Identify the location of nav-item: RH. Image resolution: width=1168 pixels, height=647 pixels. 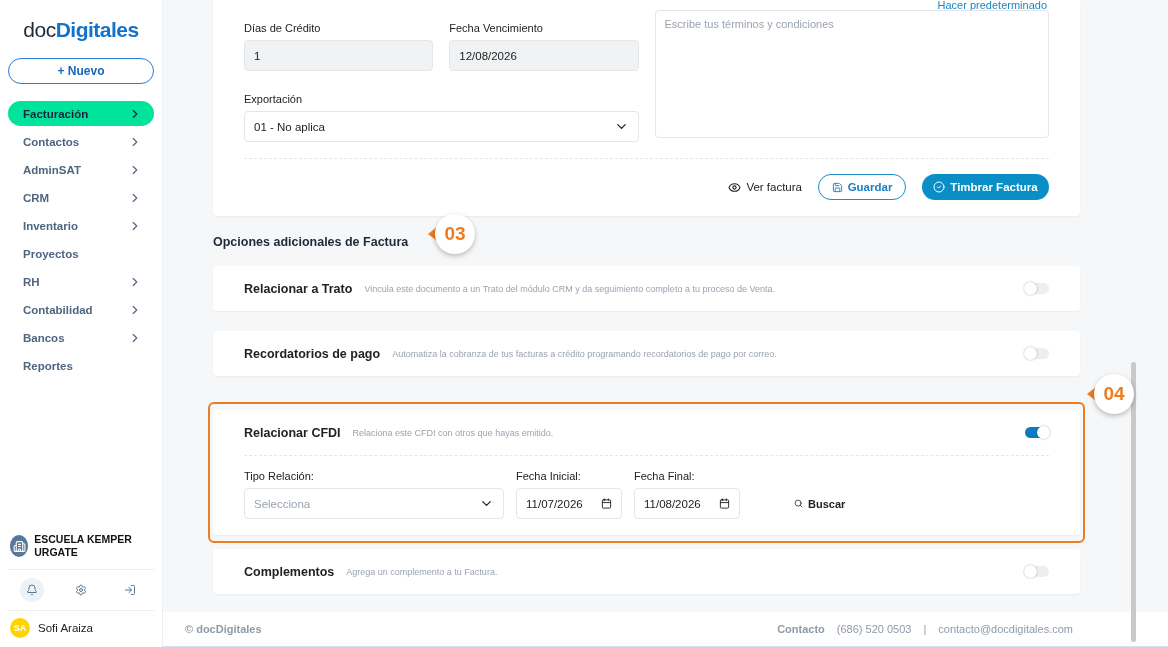
(81, 281).